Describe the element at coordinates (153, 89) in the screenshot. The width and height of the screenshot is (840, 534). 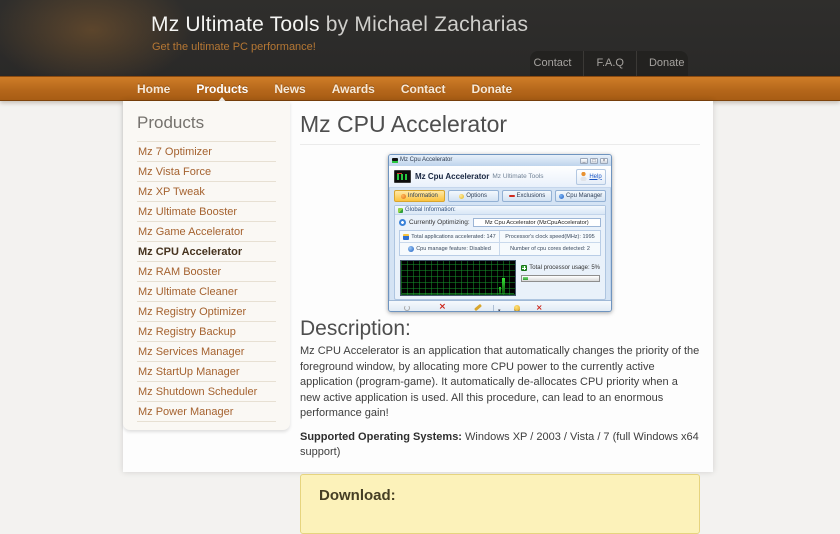
I see `nav-item-home: Home` at that location.